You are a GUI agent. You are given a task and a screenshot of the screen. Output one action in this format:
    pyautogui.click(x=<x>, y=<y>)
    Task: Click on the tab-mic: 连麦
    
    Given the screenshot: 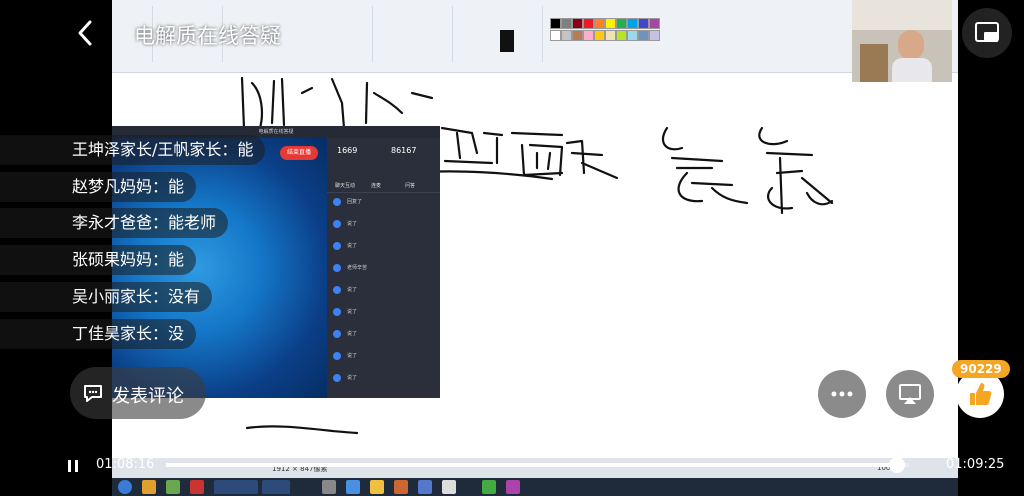 What is the action you would take?
    pyautogui.click(x=376, y=185)
    